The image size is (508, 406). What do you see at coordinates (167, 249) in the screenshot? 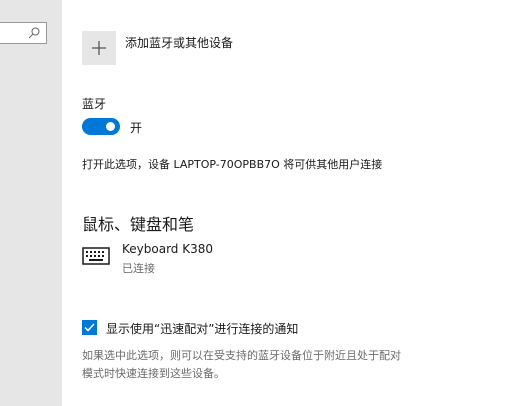
I see `device-name: Keyboard K380` at bounding box center [167, 249].